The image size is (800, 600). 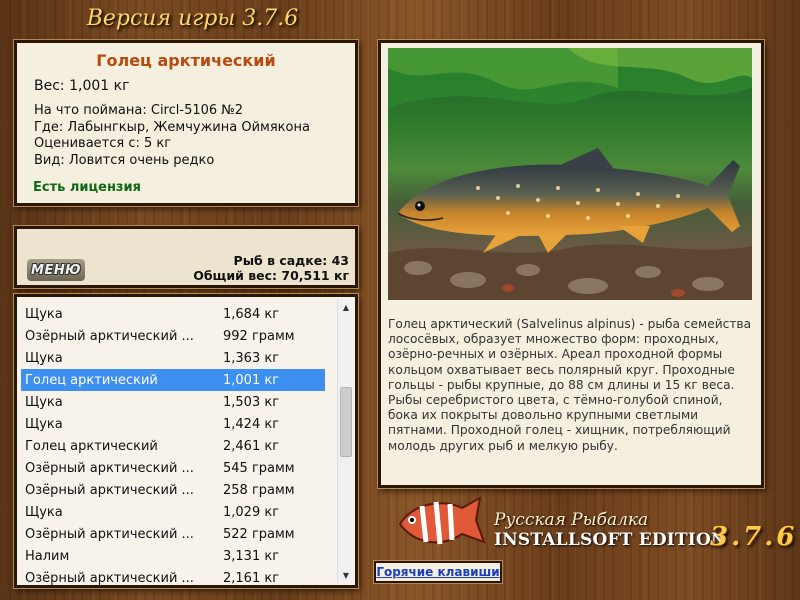 I want to click on list-item: Озёрный арктический ... 258 грамм, so click(x=173, y=490).